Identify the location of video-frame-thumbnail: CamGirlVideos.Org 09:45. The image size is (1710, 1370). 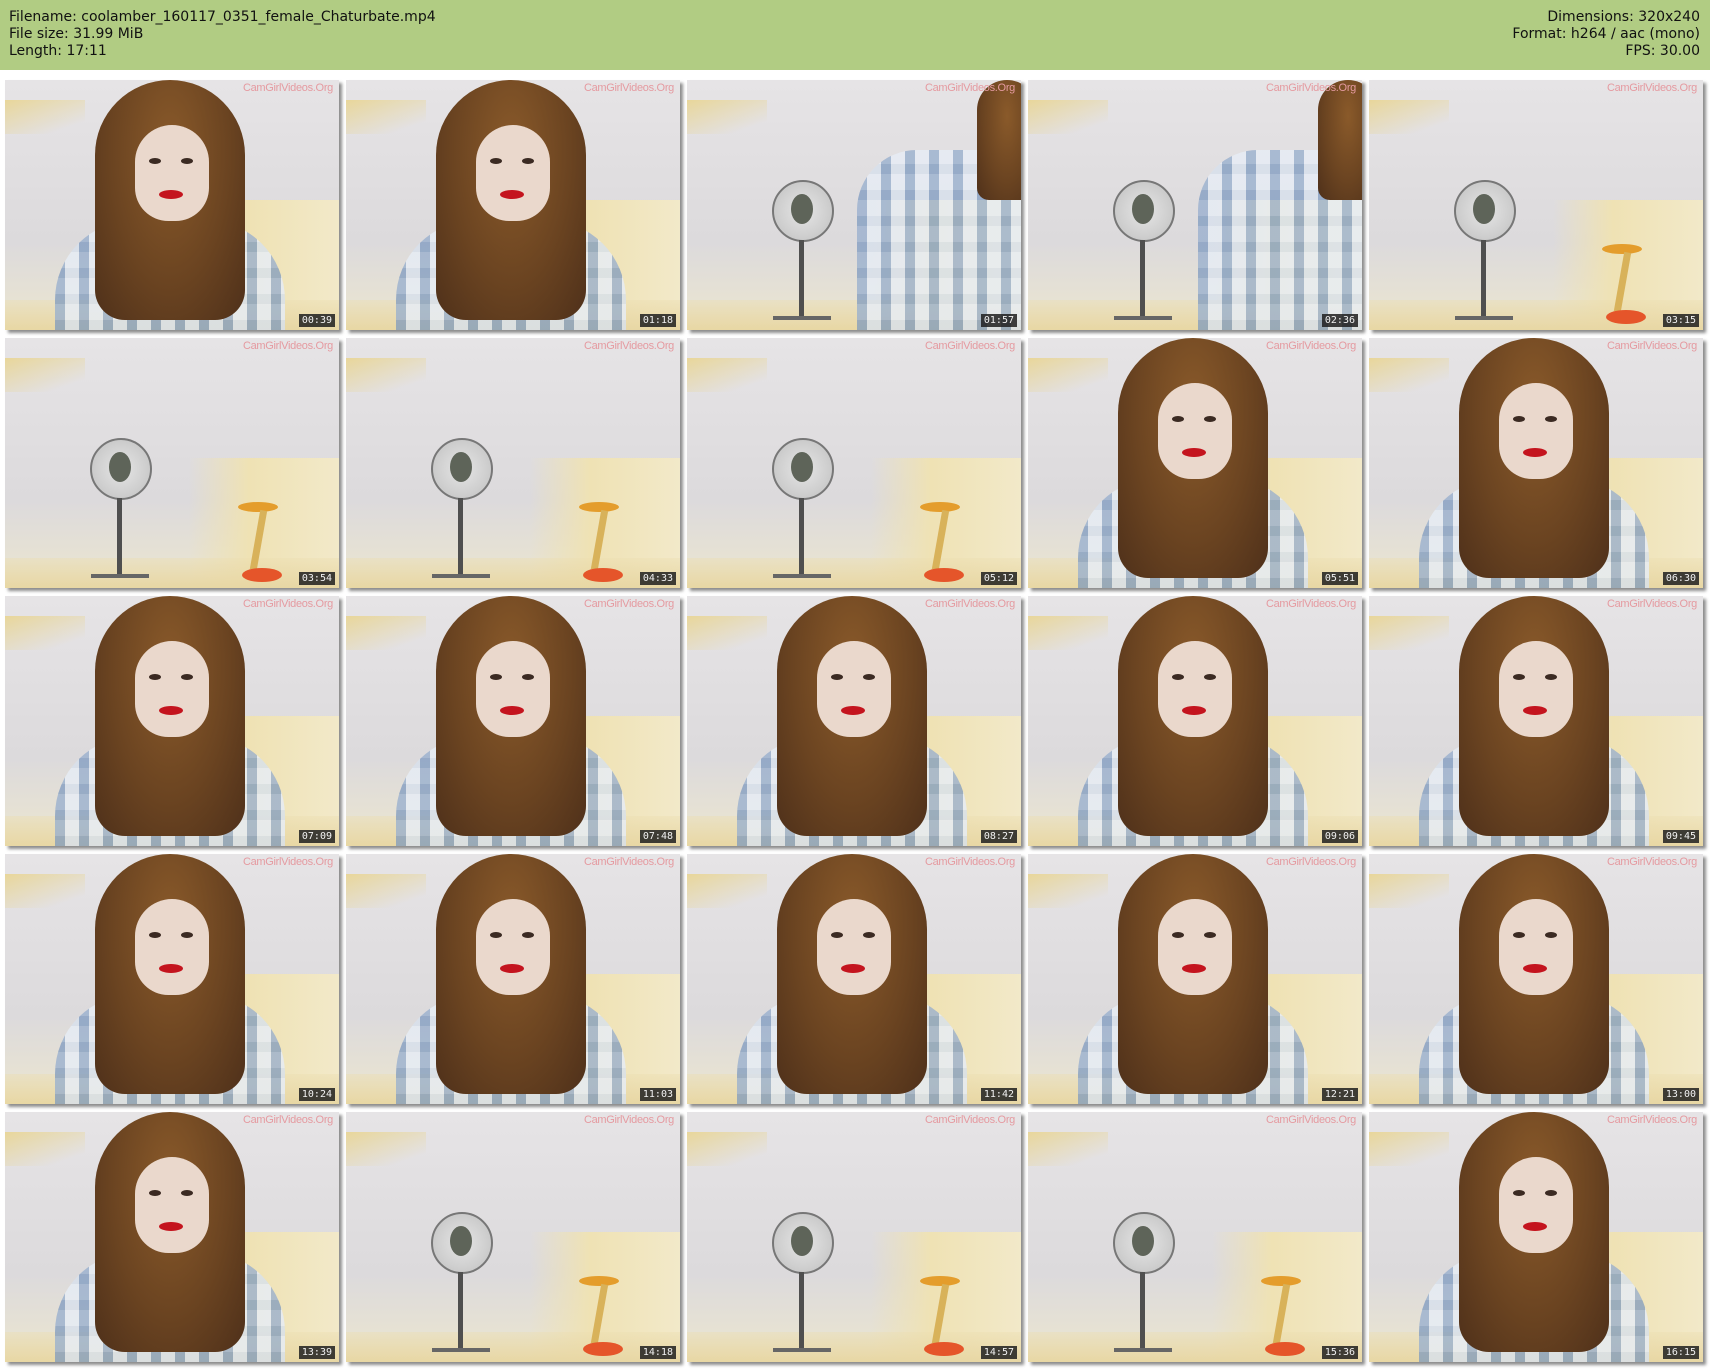
(1536, 721).